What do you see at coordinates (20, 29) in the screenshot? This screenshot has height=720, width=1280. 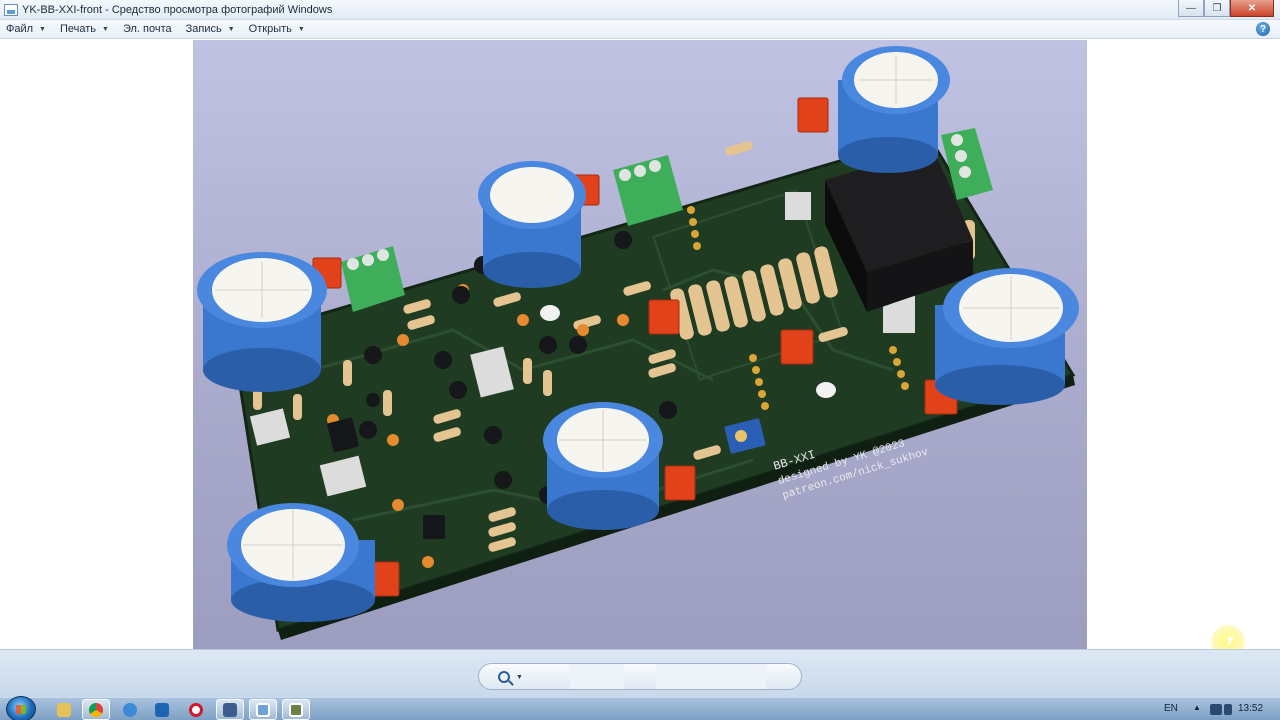 I see `menu-file-label: Файл` at bounding box center [20, 29].